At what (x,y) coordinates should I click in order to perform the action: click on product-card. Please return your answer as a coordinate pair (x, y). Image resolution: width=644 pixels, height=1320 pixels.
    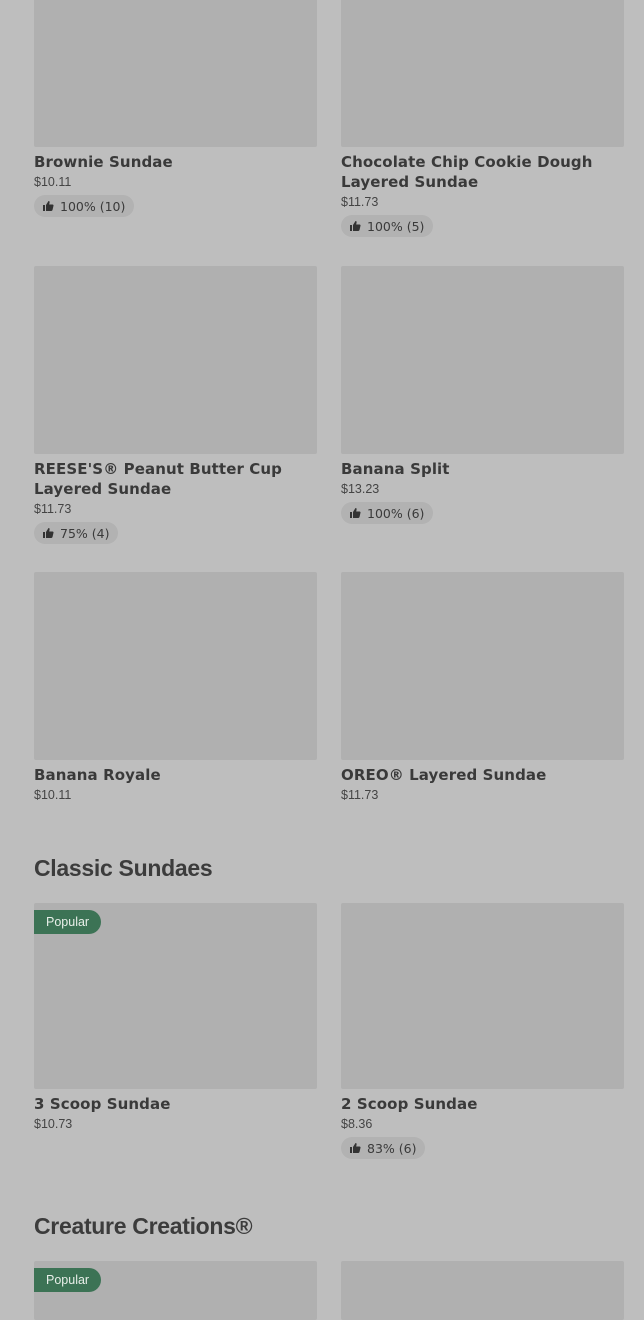
    Looking at the image, I should click on (482, 1290).